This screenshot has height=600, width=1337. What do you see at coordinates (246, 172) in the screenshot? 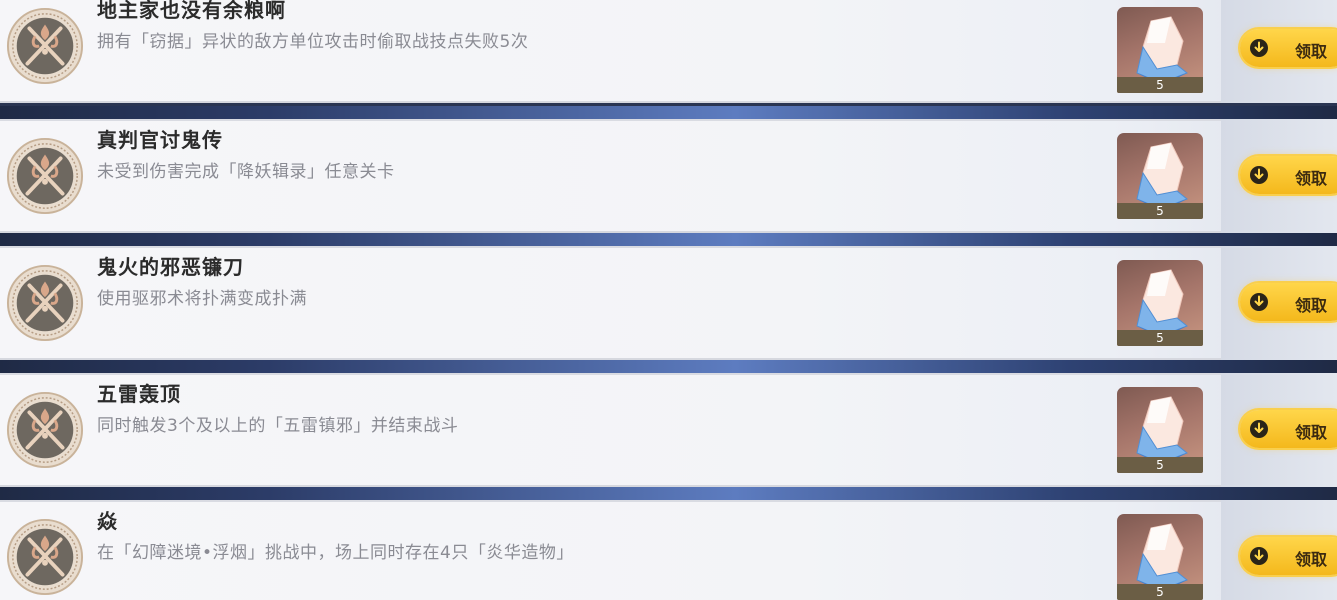
I see `achievement-description: 未受到伤害完成「降妖辑录」任意关卡` at bounding box center [246, 172].